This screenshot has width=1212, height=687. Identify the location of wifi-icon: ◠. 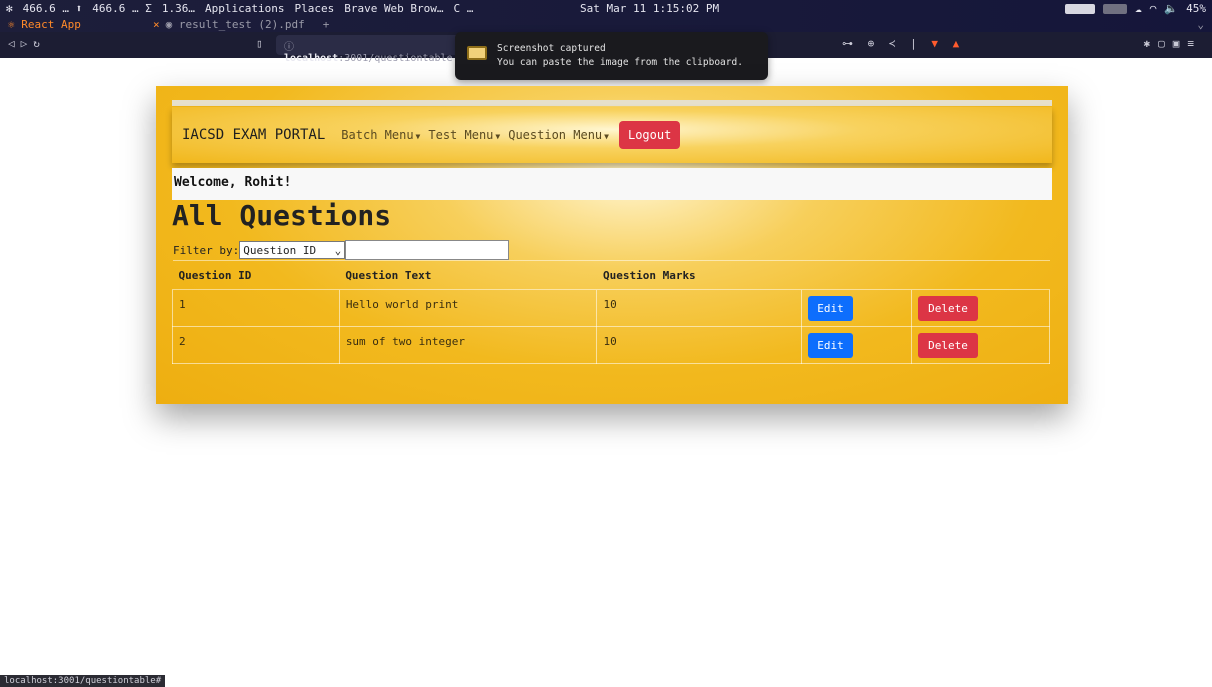
(1153, 8).